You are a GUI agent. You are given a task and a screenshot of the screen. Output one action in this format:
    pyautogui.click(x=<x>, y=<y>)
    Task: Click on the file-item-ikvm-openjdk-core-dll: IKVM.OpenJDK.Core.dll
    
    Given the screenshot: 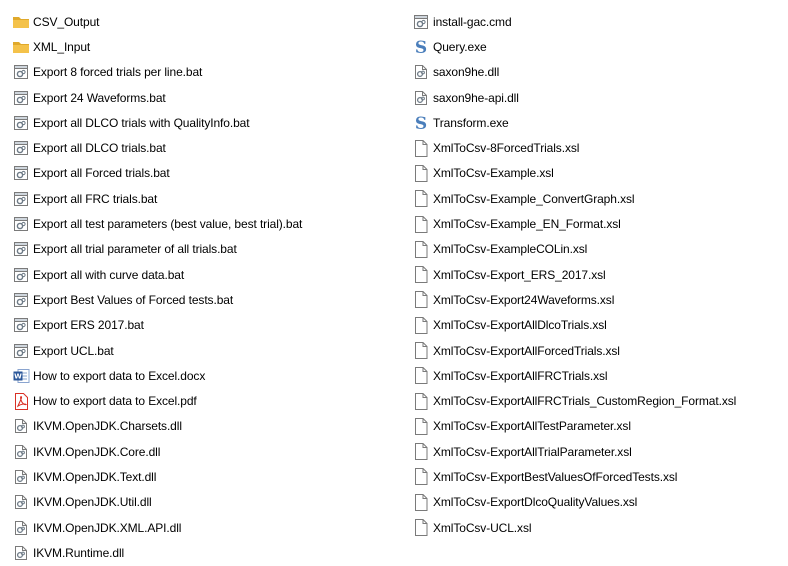 What is the action you would take?
    pyautogui.click(x=207, y=451)
    